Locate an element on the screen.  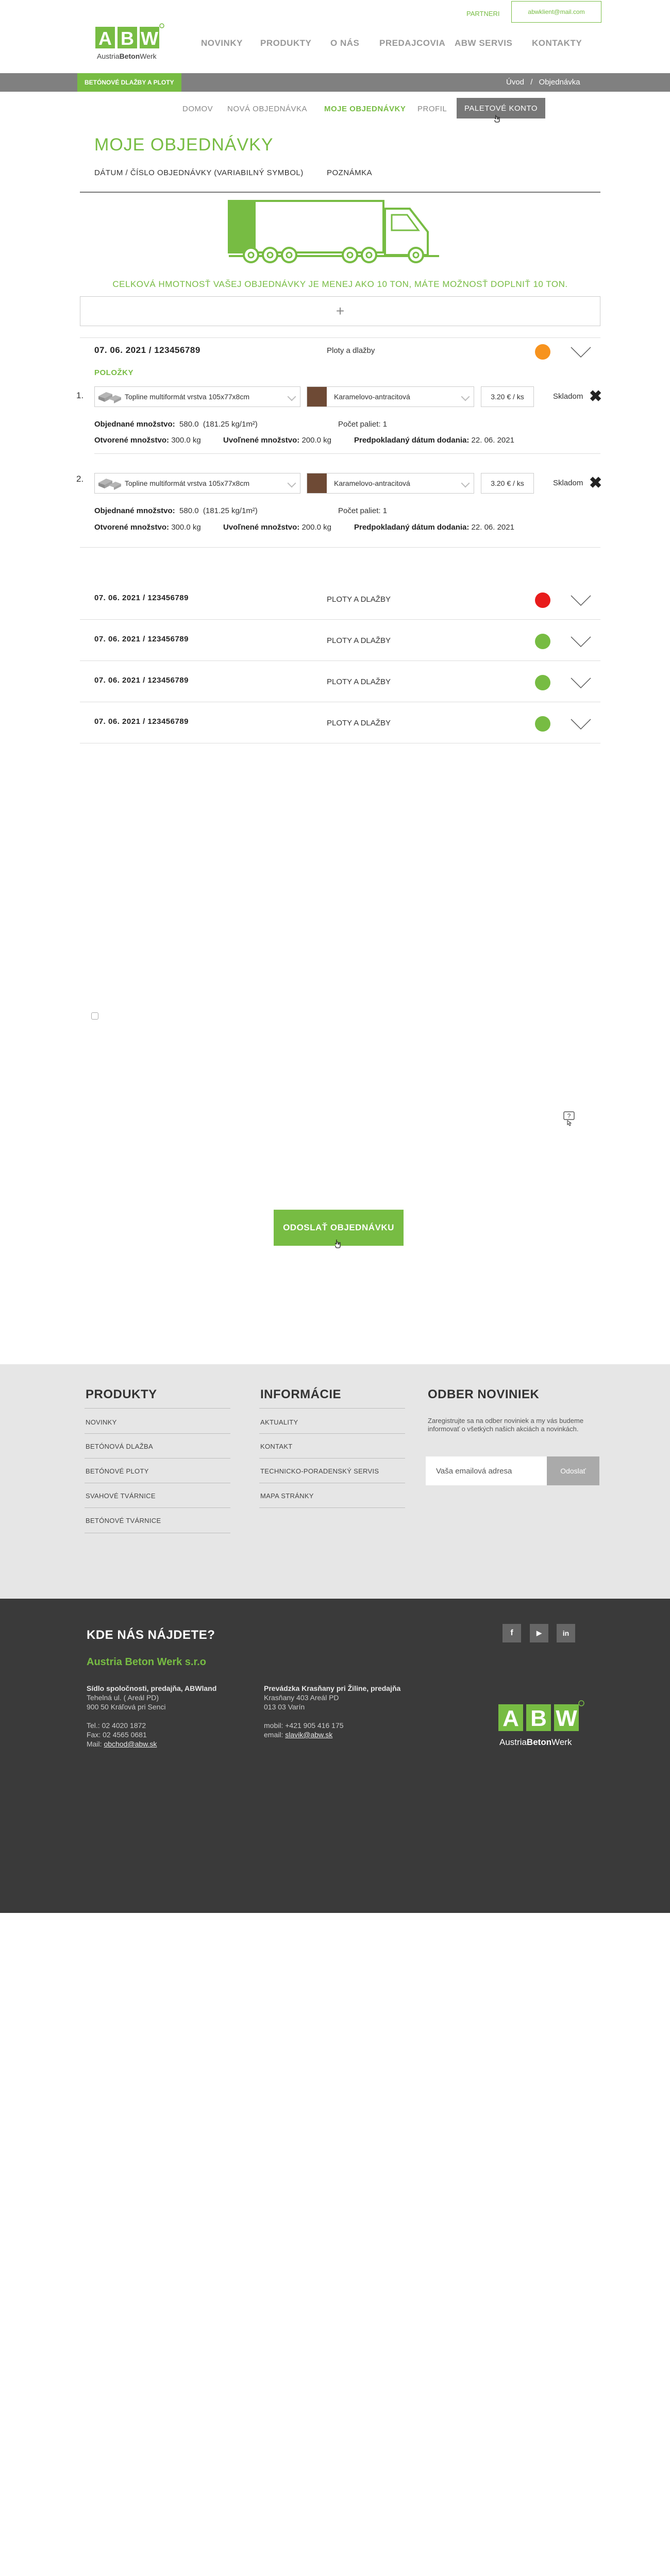
nav-abw-servis: ABW SERVIS is located at coordinates (483, 43).